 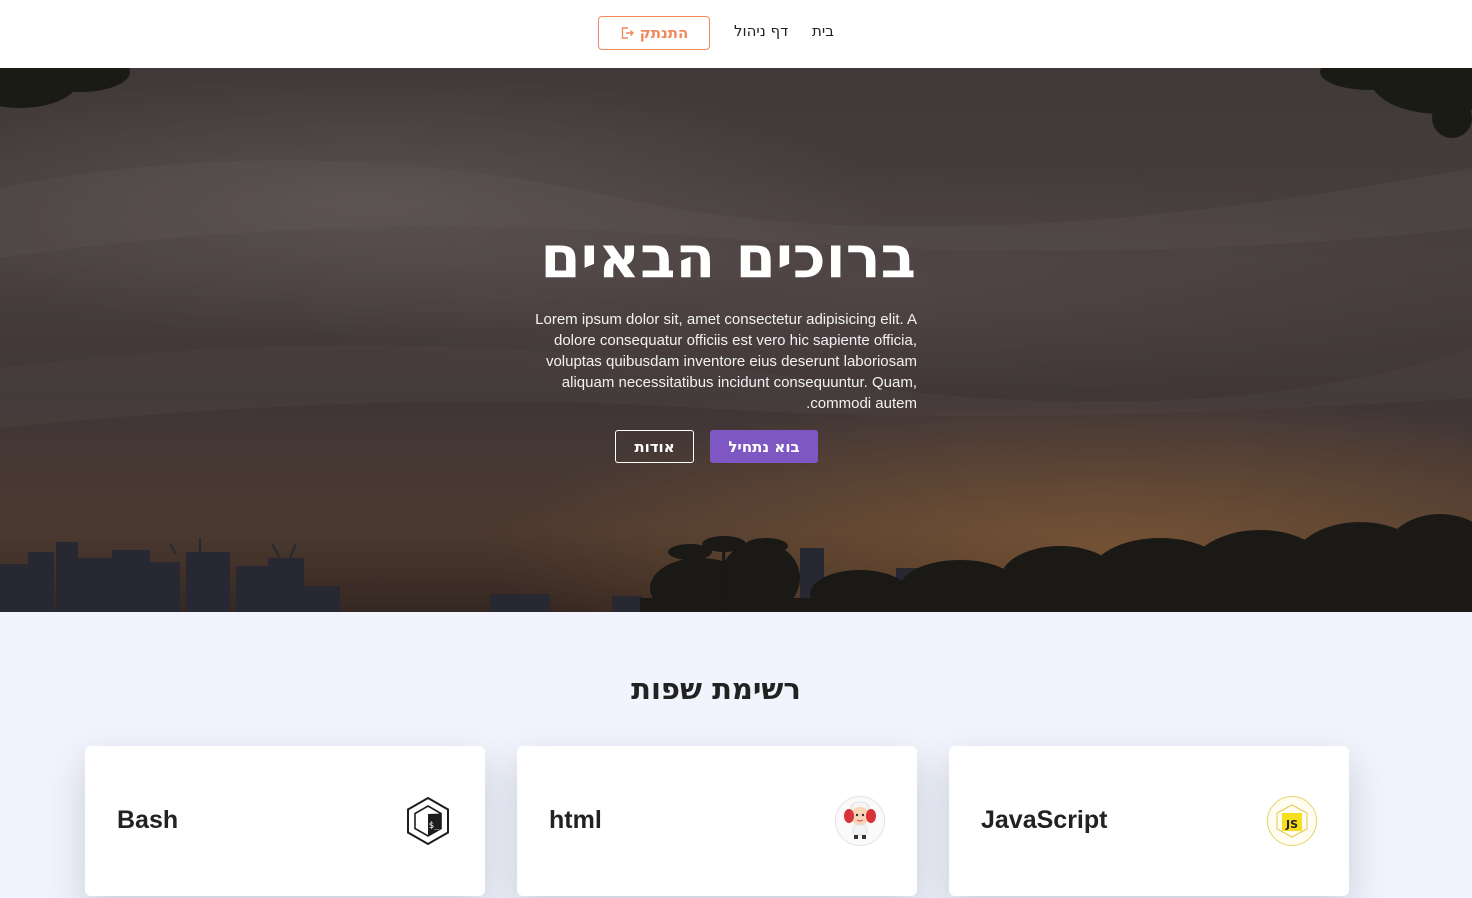 I want to click on language-card-javascript: JavaScript JS, so click(x=1149, y=821).